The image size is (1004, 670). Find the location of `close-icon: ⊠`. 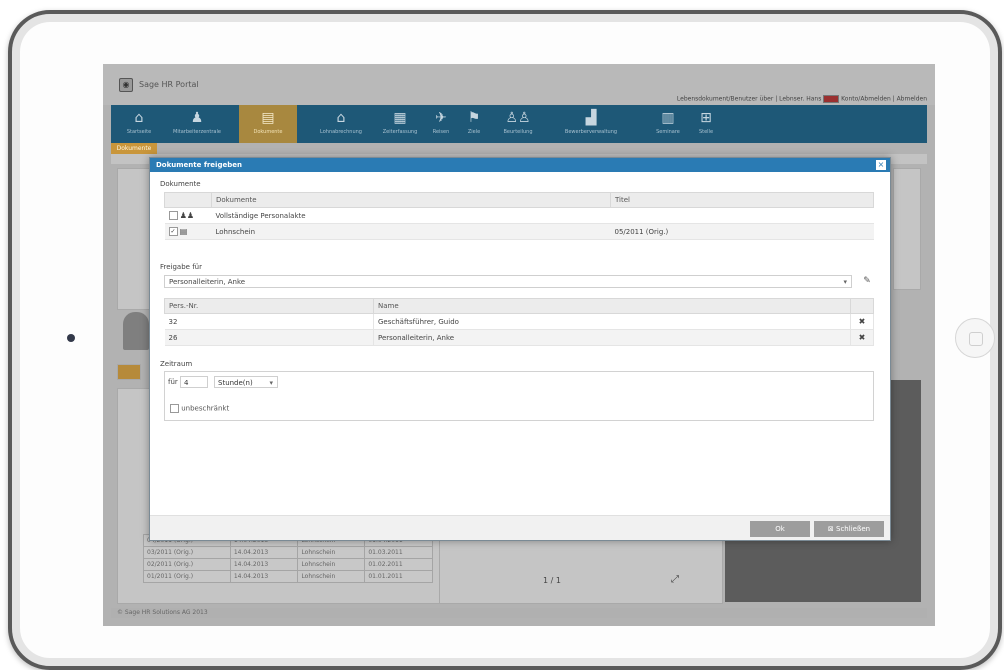

close-icon: ⊠ is located at coordinates (830, 529).